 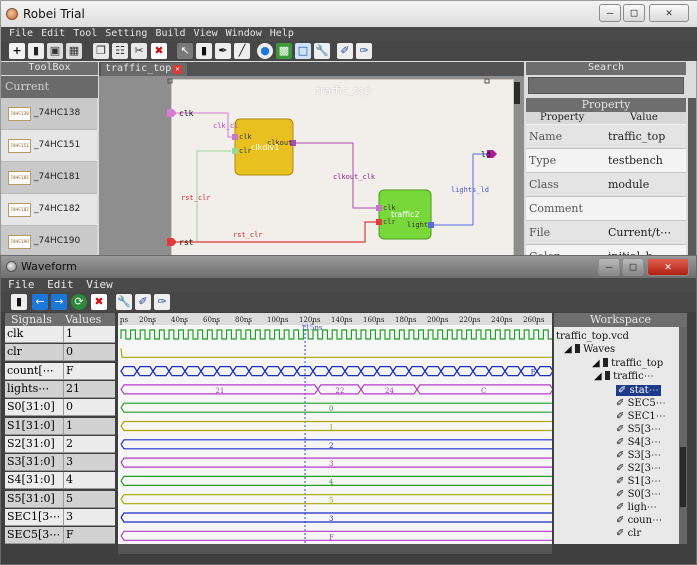 What do you see at coordinates (235, 137) in the screenshot?
I see `clkdiv-port-clk` at bounding box center [235, 137].